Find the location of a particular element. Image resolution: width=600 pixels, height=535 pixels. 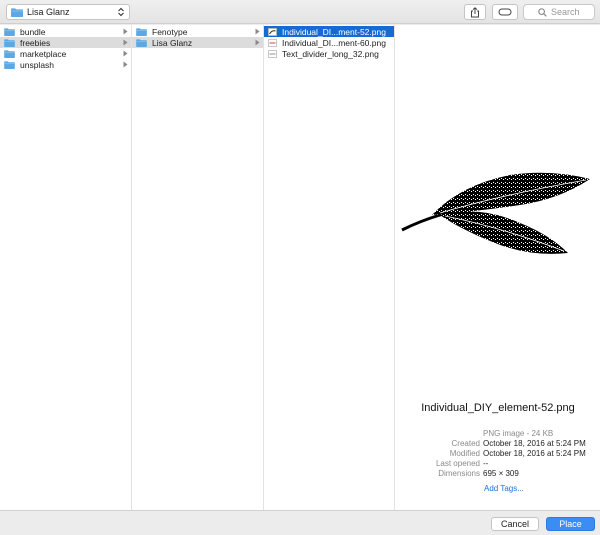

toolbar: Lisa Glanz is located at coordinates (300, 12).